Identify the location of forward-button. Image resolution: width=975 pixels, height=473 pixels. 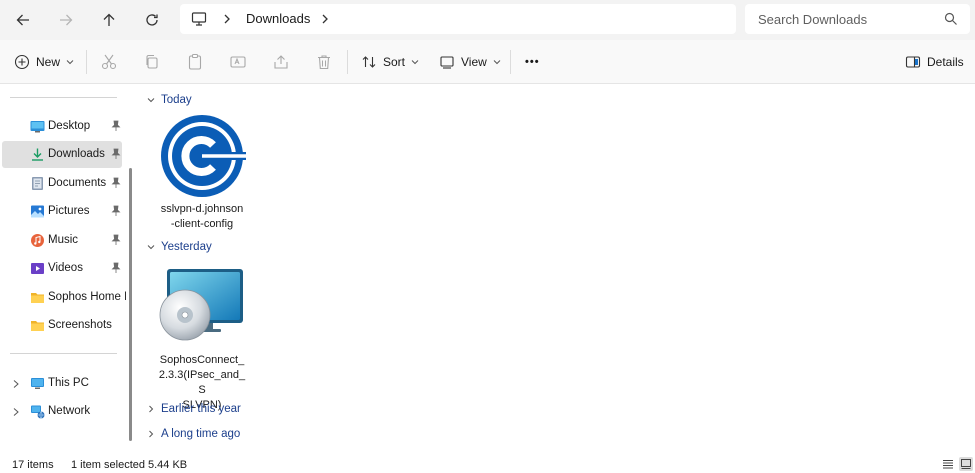
(66, 20).